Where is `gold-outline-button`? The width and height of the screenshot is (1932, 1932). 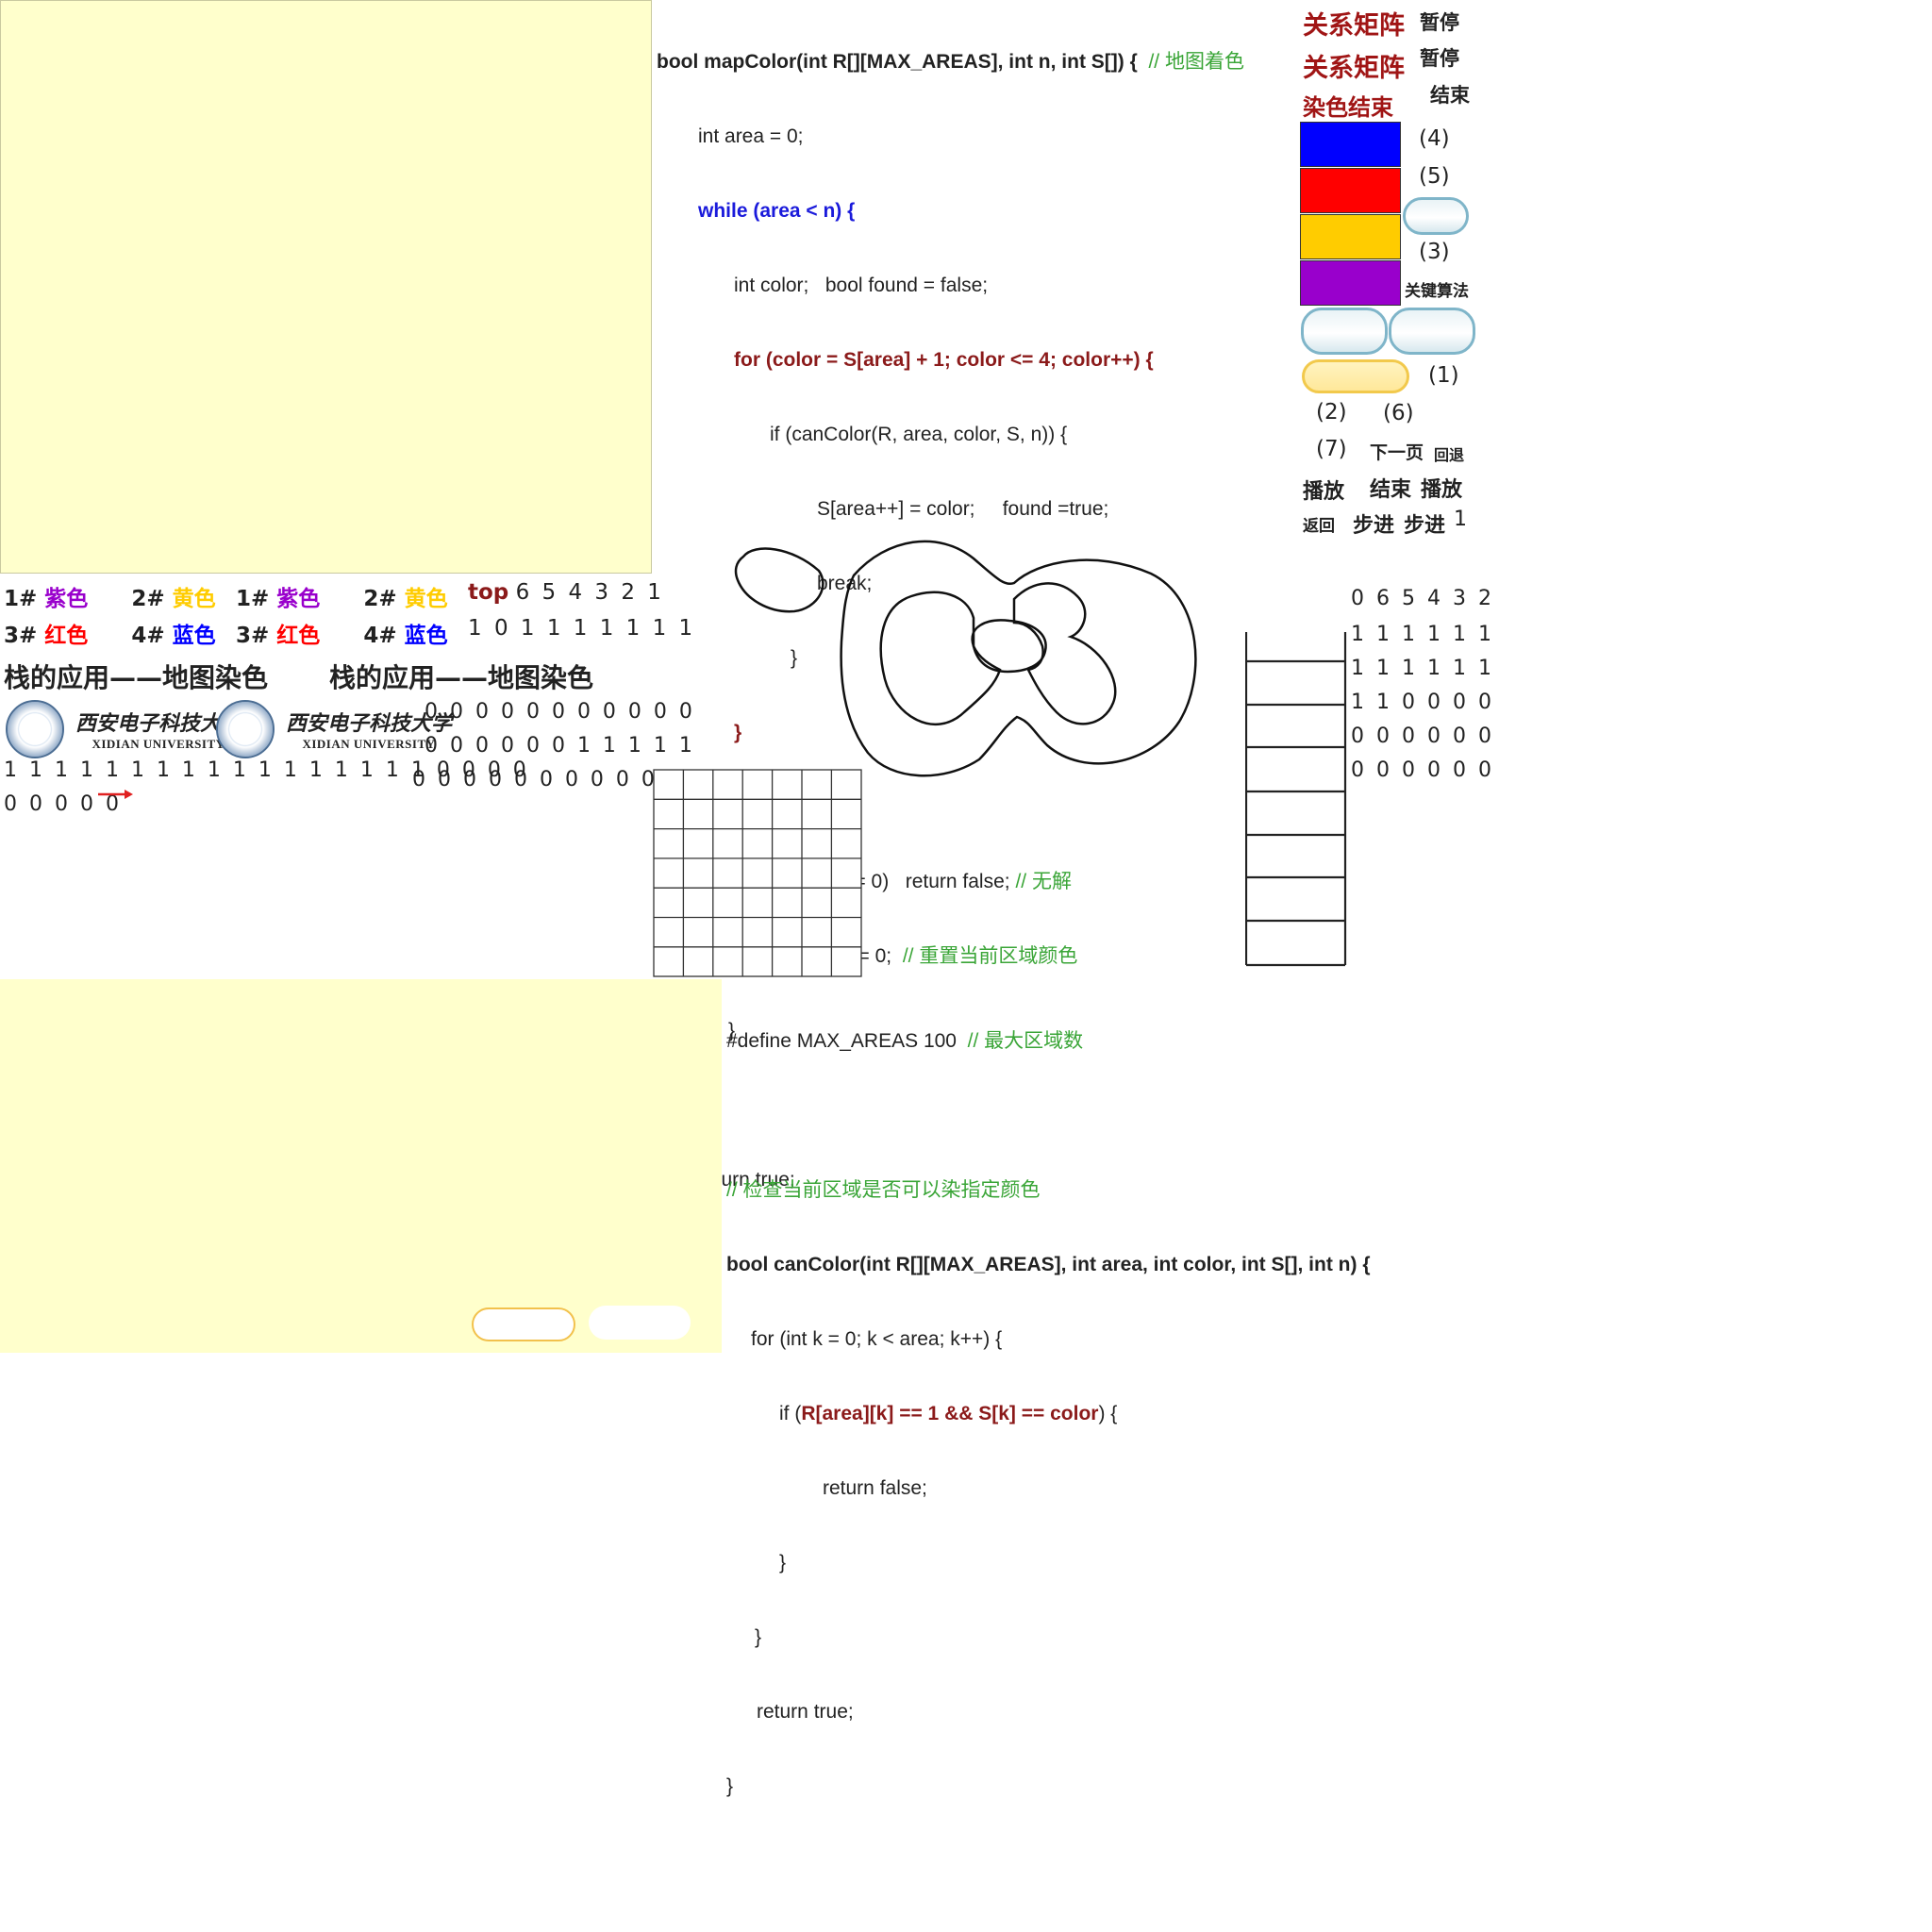
gold-outline-button is located at coordinates (523, 1324).